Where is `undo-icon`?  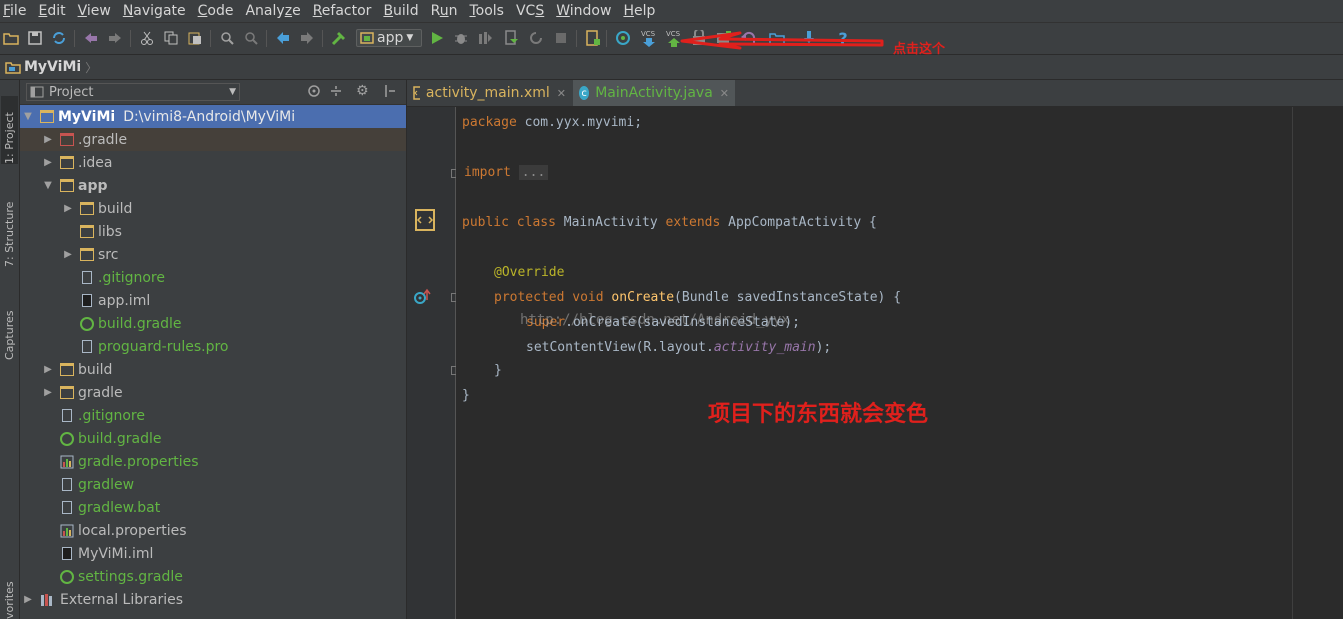 undo-icon is located at coordinates (91, 38).